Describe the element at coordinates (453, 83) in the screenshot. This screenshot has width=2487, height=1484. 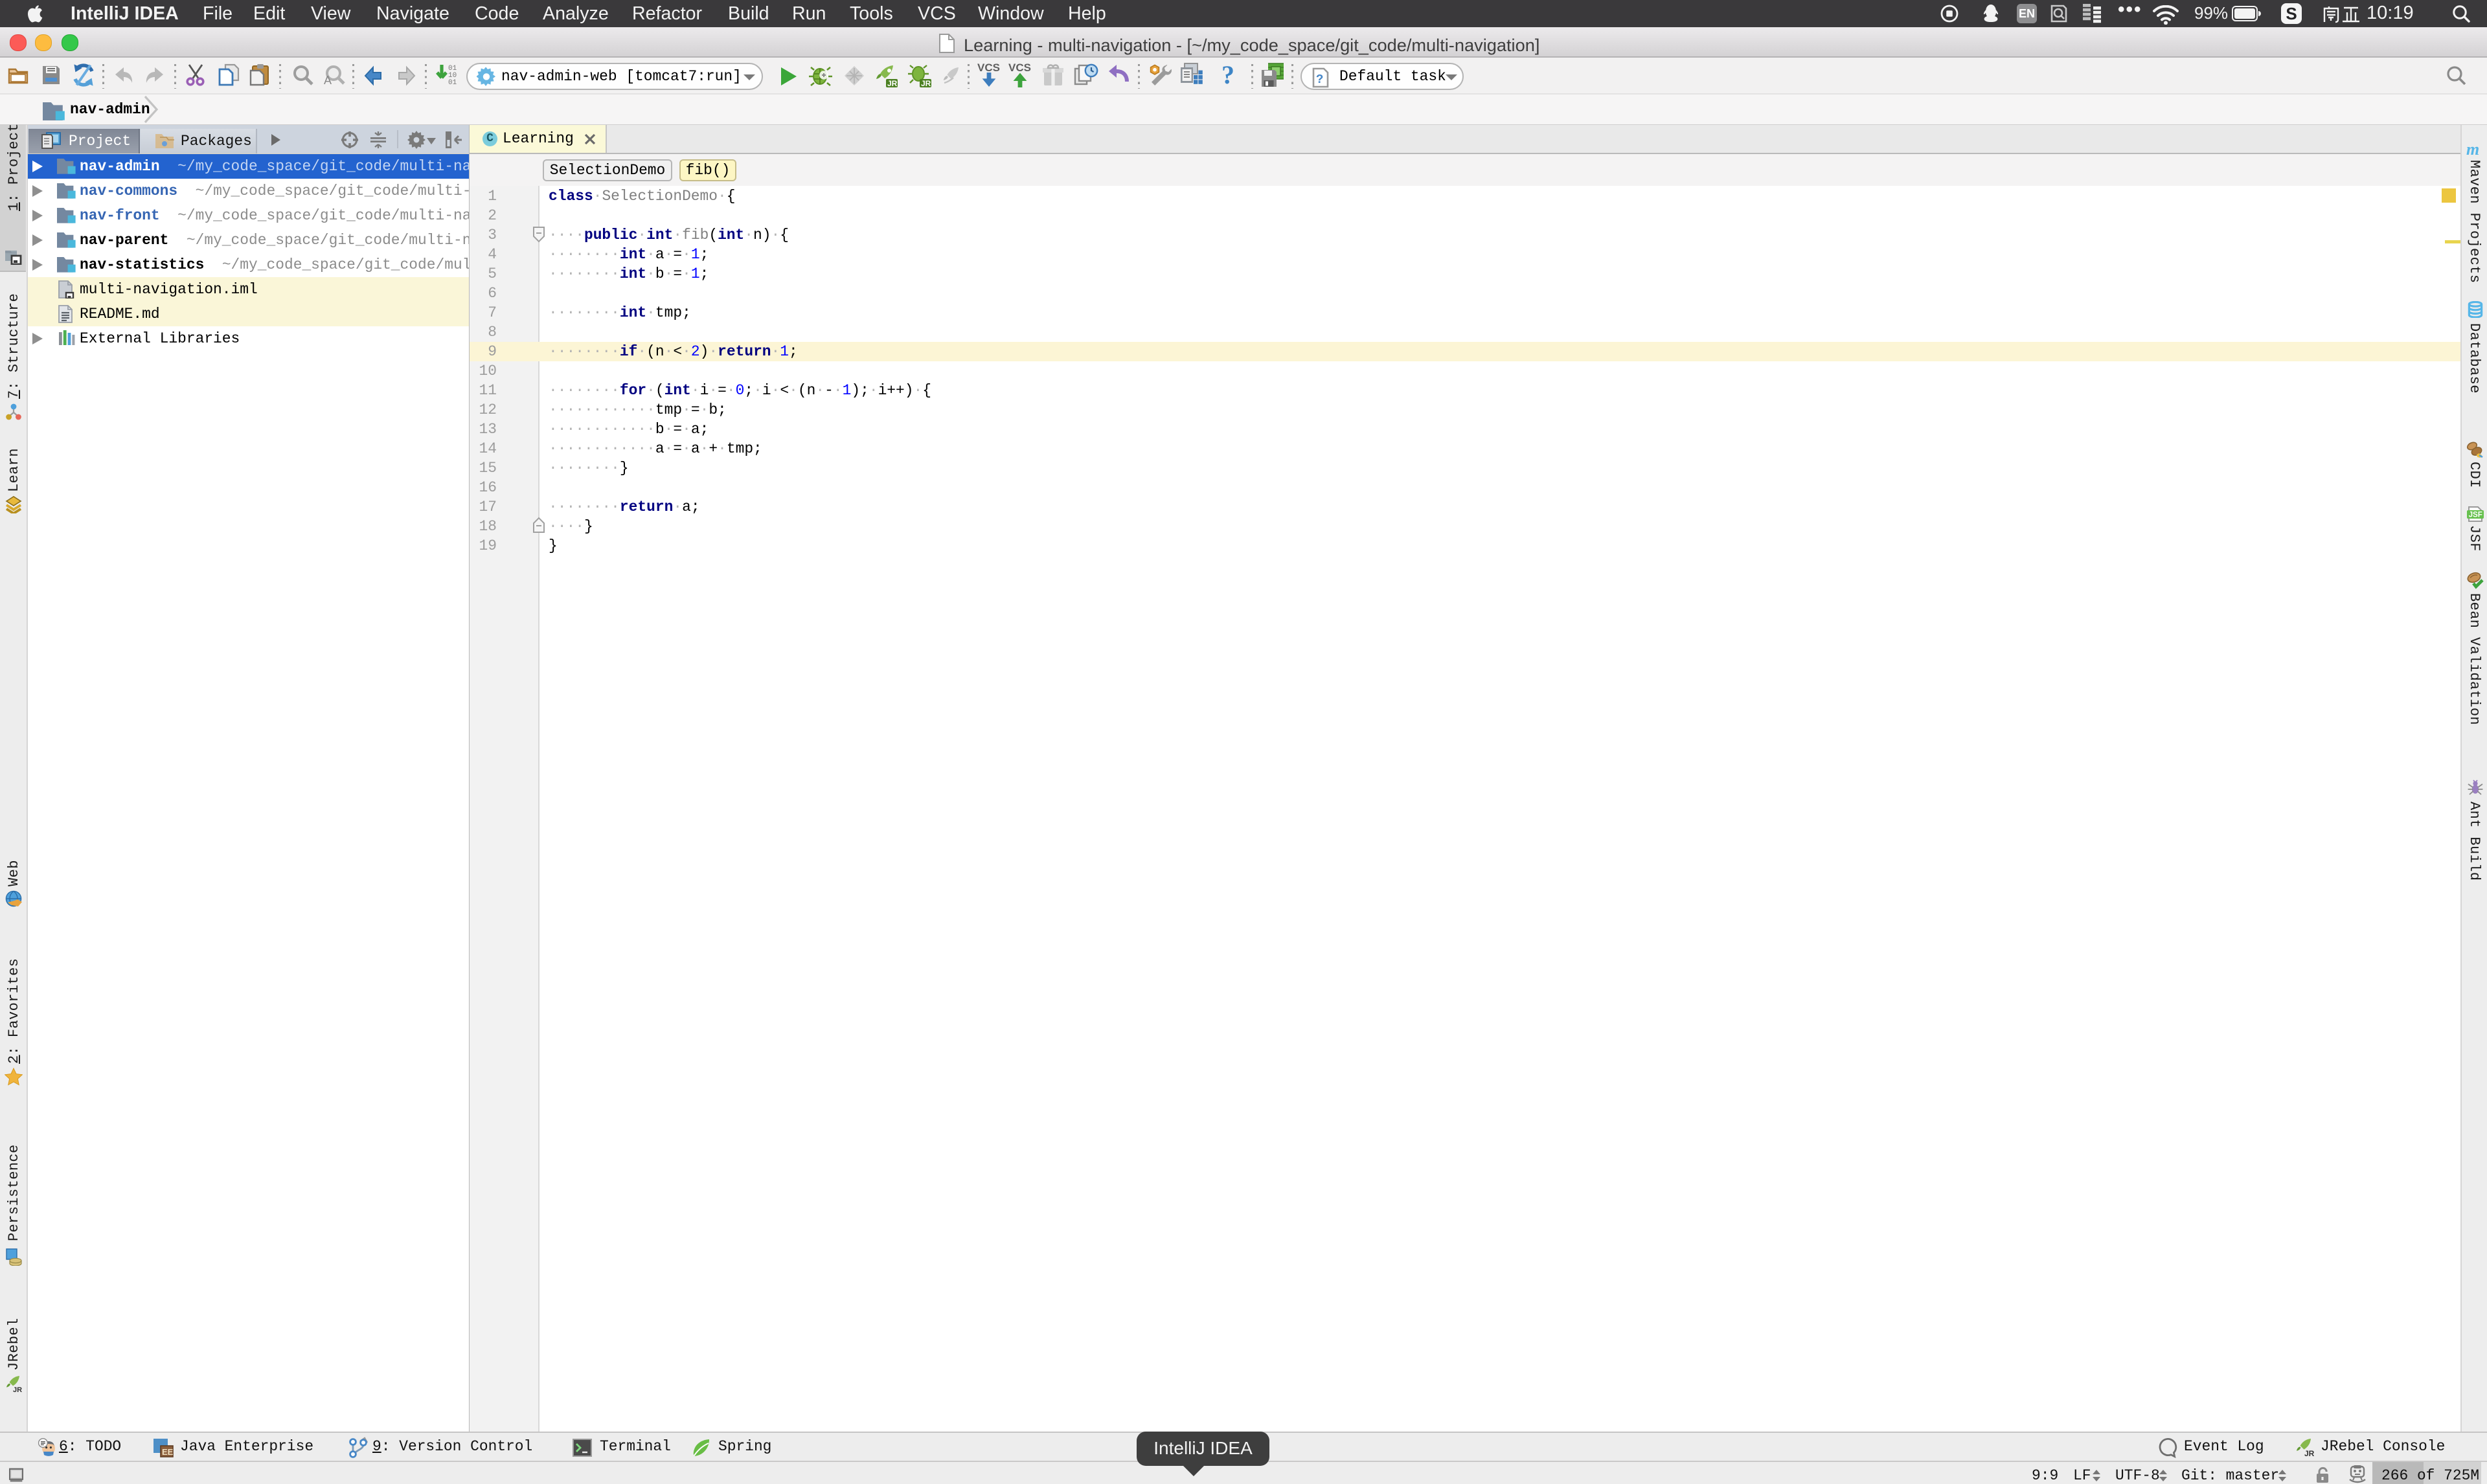
I see `svg-text: 01` at that location.